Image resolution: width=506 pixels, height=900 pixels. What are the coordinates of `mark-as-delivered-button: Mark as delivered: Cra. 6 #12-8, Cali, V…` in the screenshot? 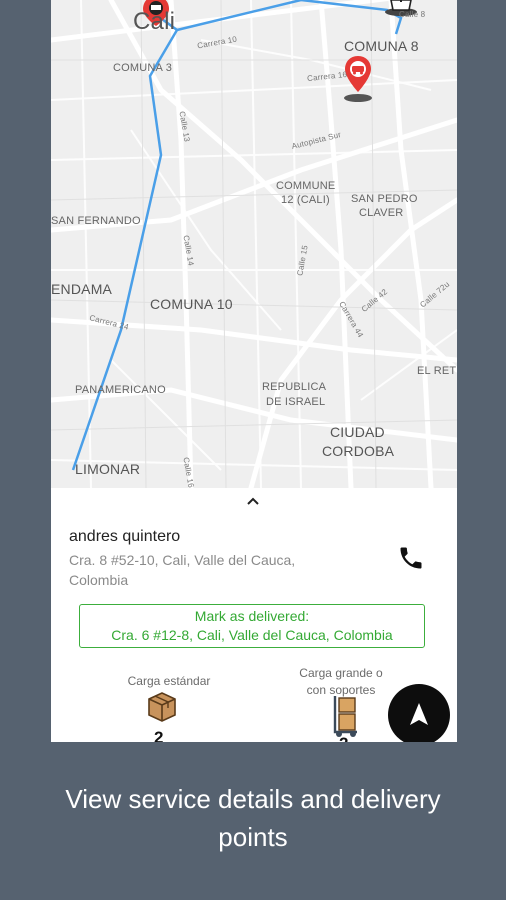 It's located at (252, 626).